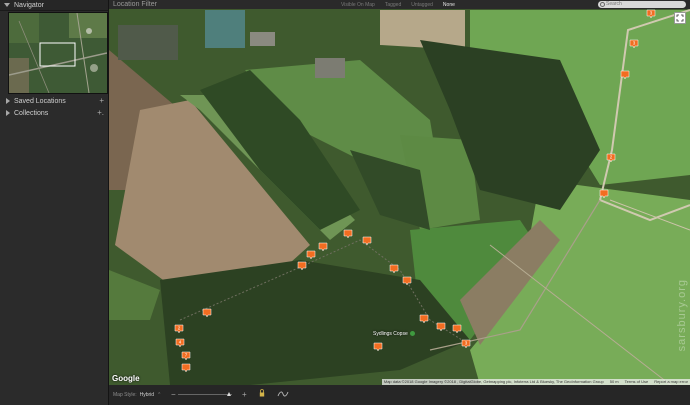 The height and width of the screenshot is (405, 690). I want to click on map-style-chevron-icon: ⌃, so click(159, 395).